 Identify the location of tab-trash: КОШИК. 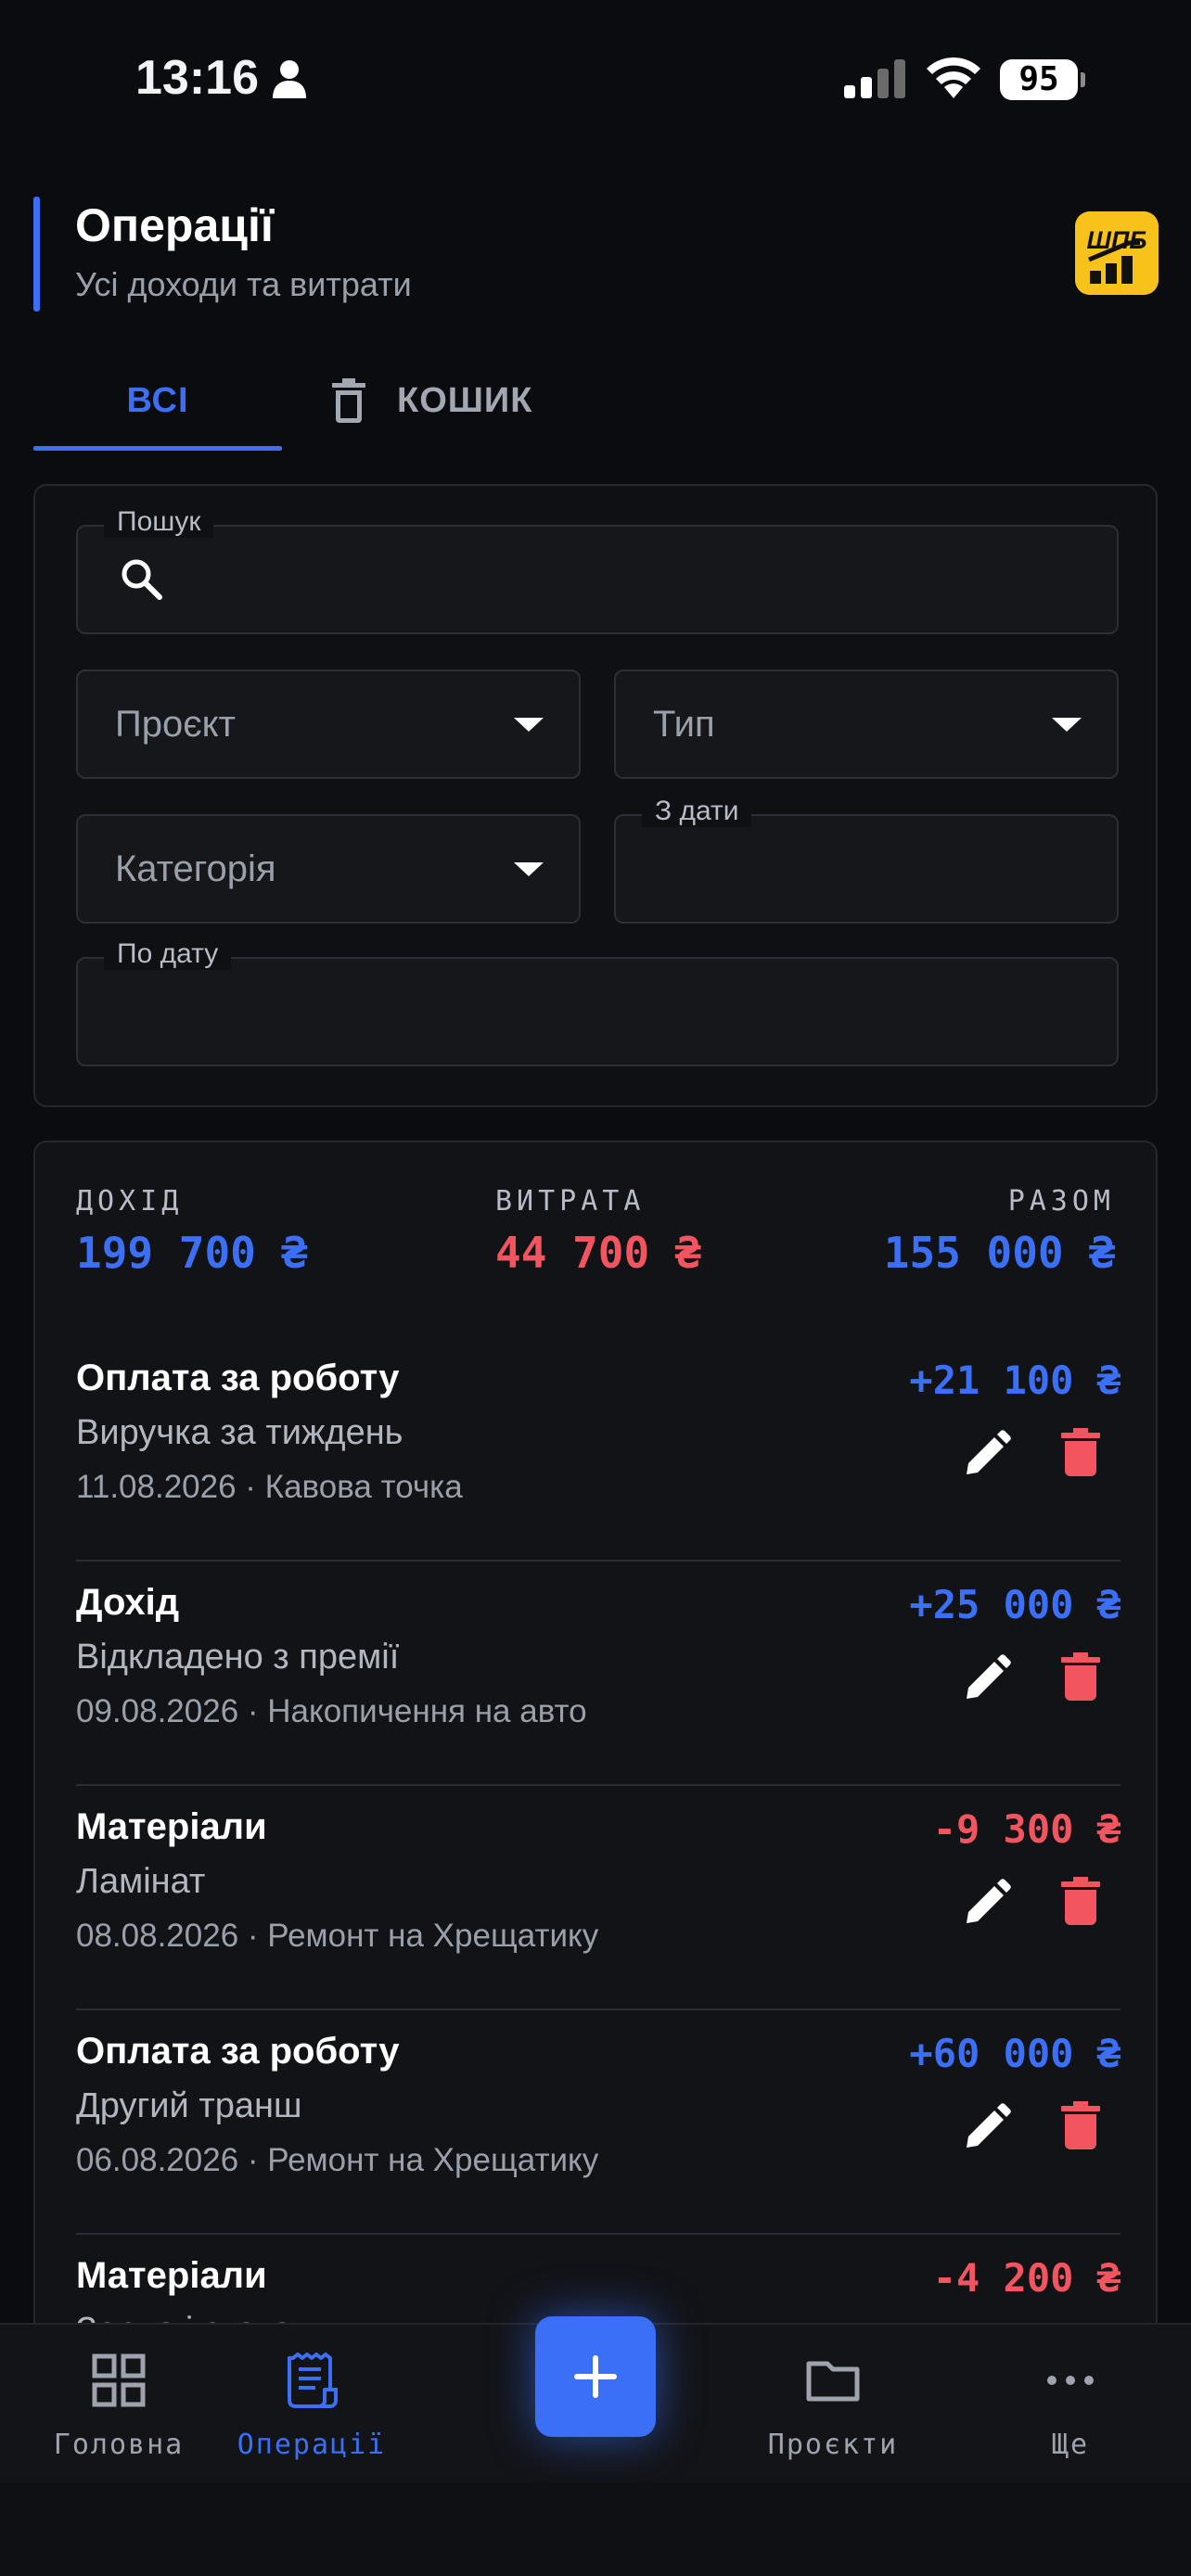
(469, 401).